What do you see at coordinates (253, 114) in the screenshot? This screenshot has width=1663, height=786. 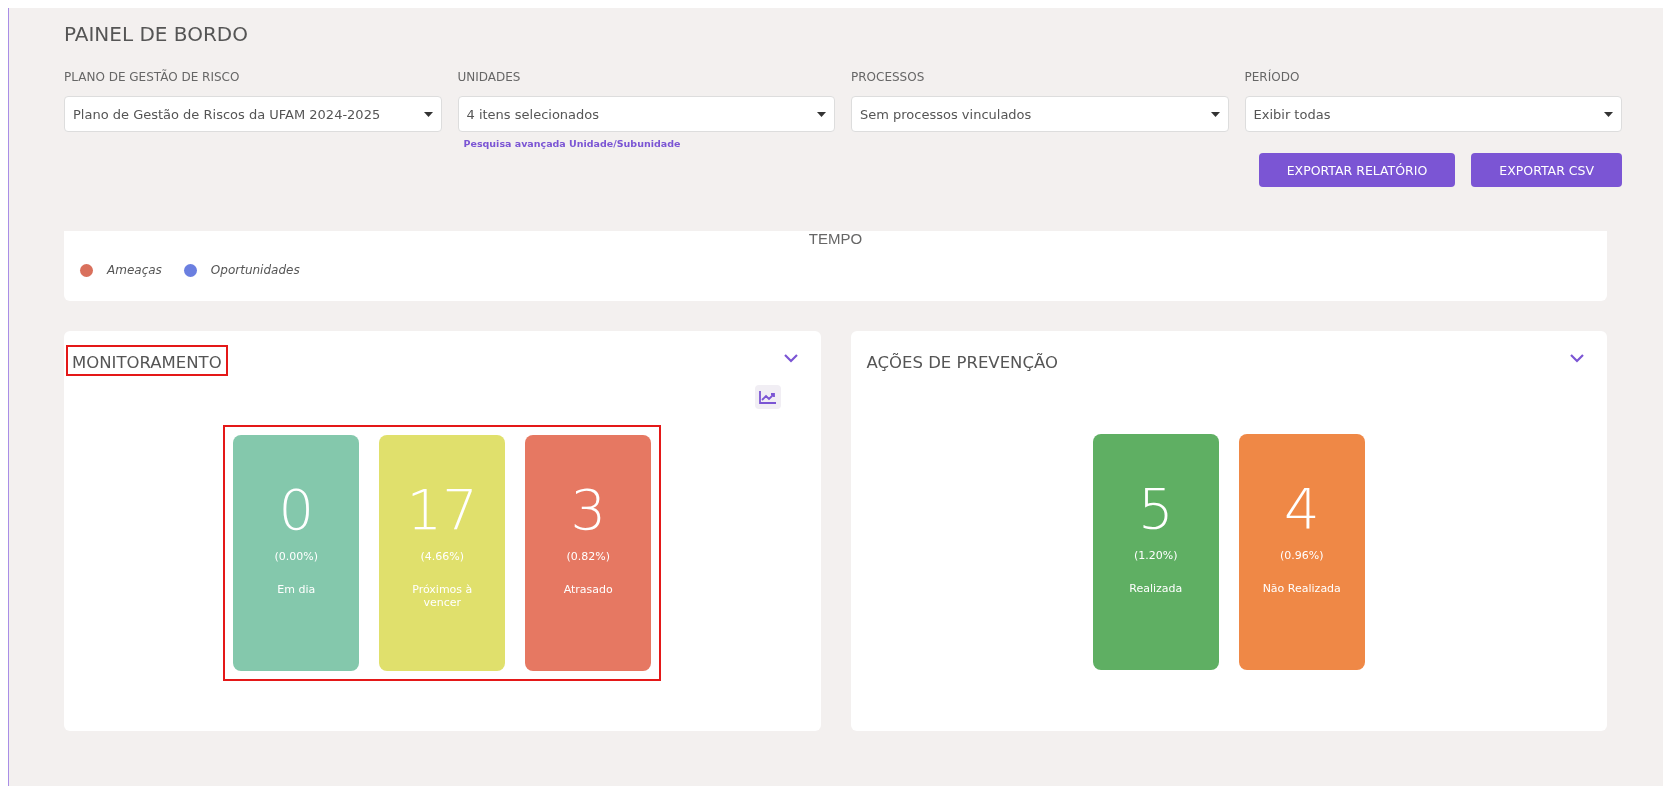 I see `dropdown-field: Plano de Gestão de Riscos da UFAM 2024-2025` at bounding box center [253, 114].